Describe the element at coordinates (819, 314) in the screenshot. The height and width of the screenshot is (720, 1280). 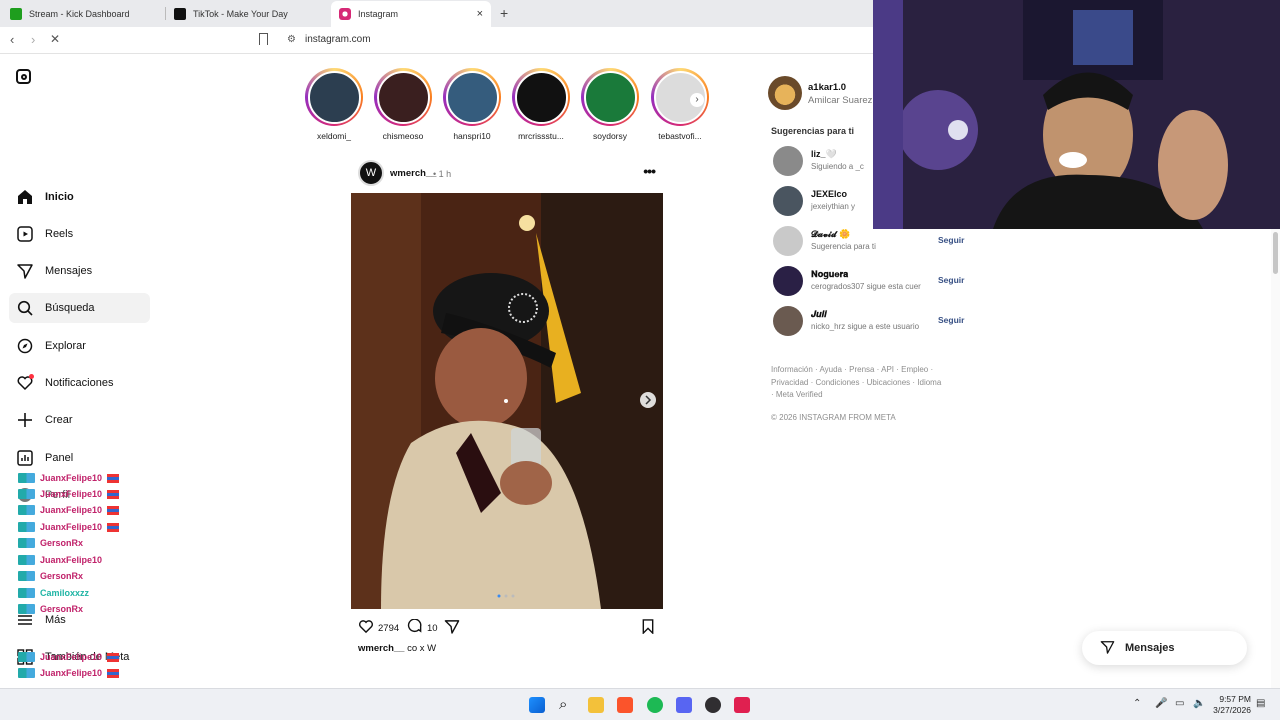
I see `suggestion-username: 𝑱𝒖𝒍𝒊` at that location.